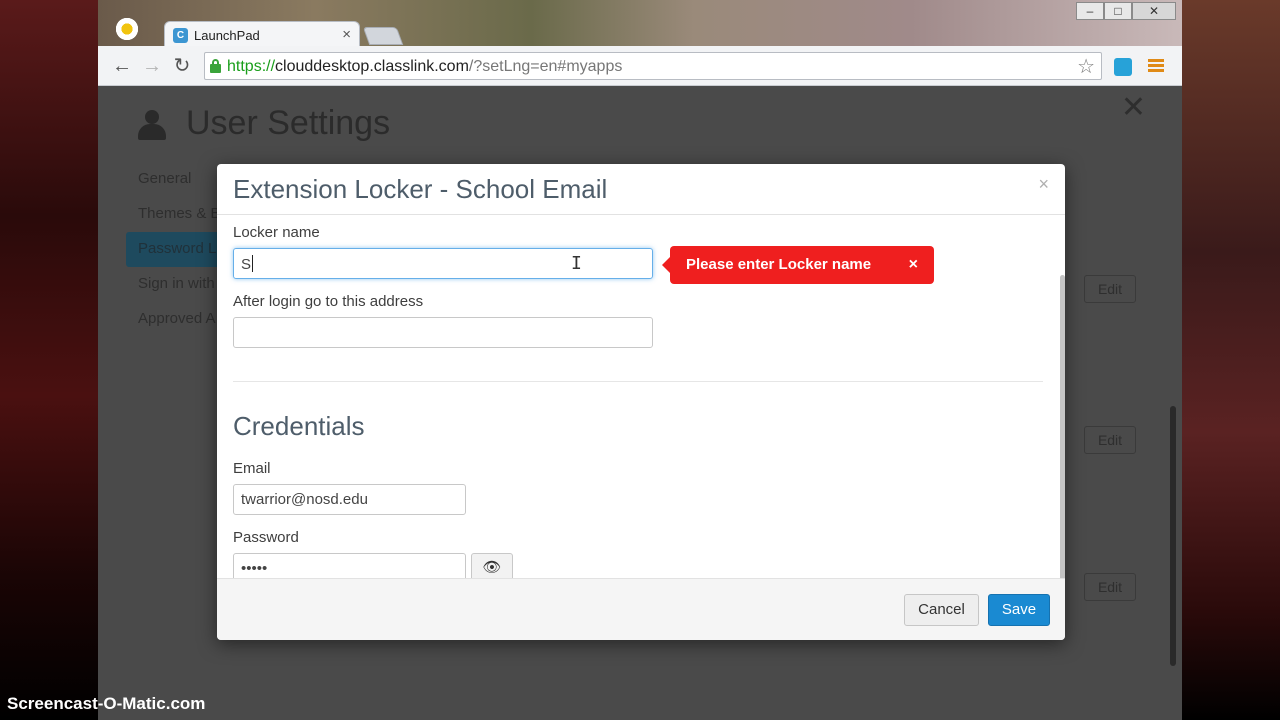 The height and width of the screenshot is (720, 1280). I want to click on locker-name-input: S, so click(443, 263).